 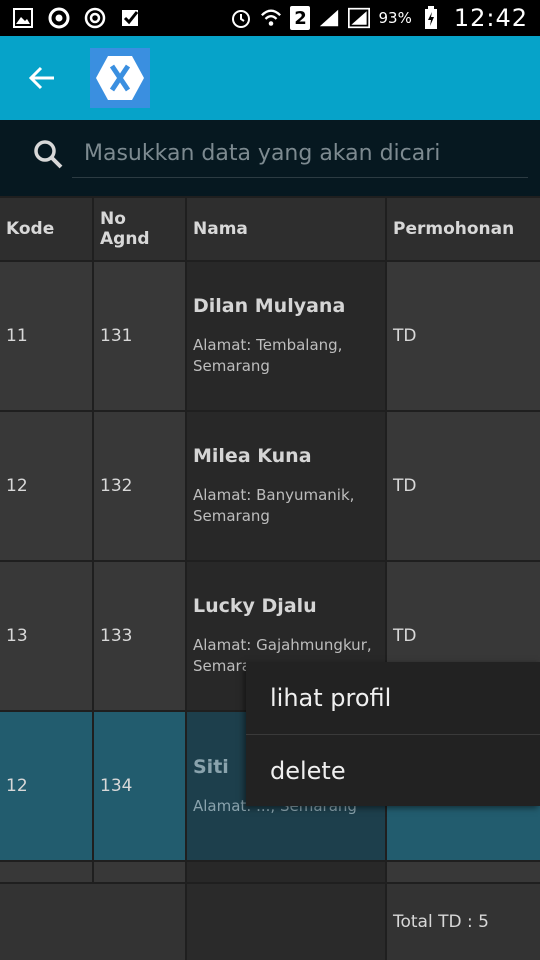 What do you see at coordinates (270, 78) in the screenshot?
I see `app-bar` at bounding box center [270, 78].